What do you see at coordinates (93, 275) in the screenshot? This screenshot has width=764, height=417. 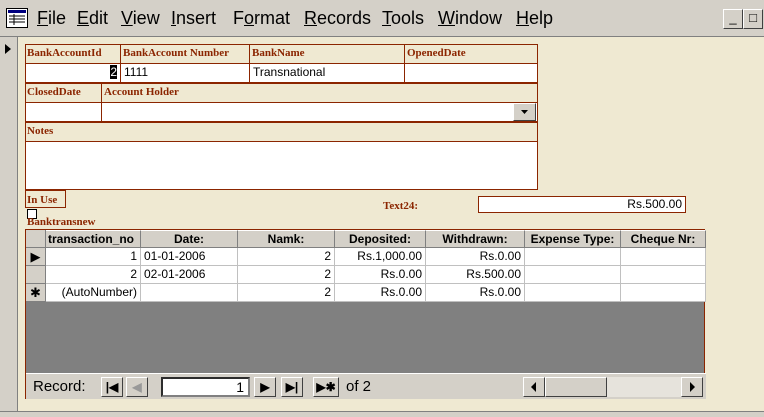 I see `cell-transaction-no: 2` at bounding box center [93, 275].